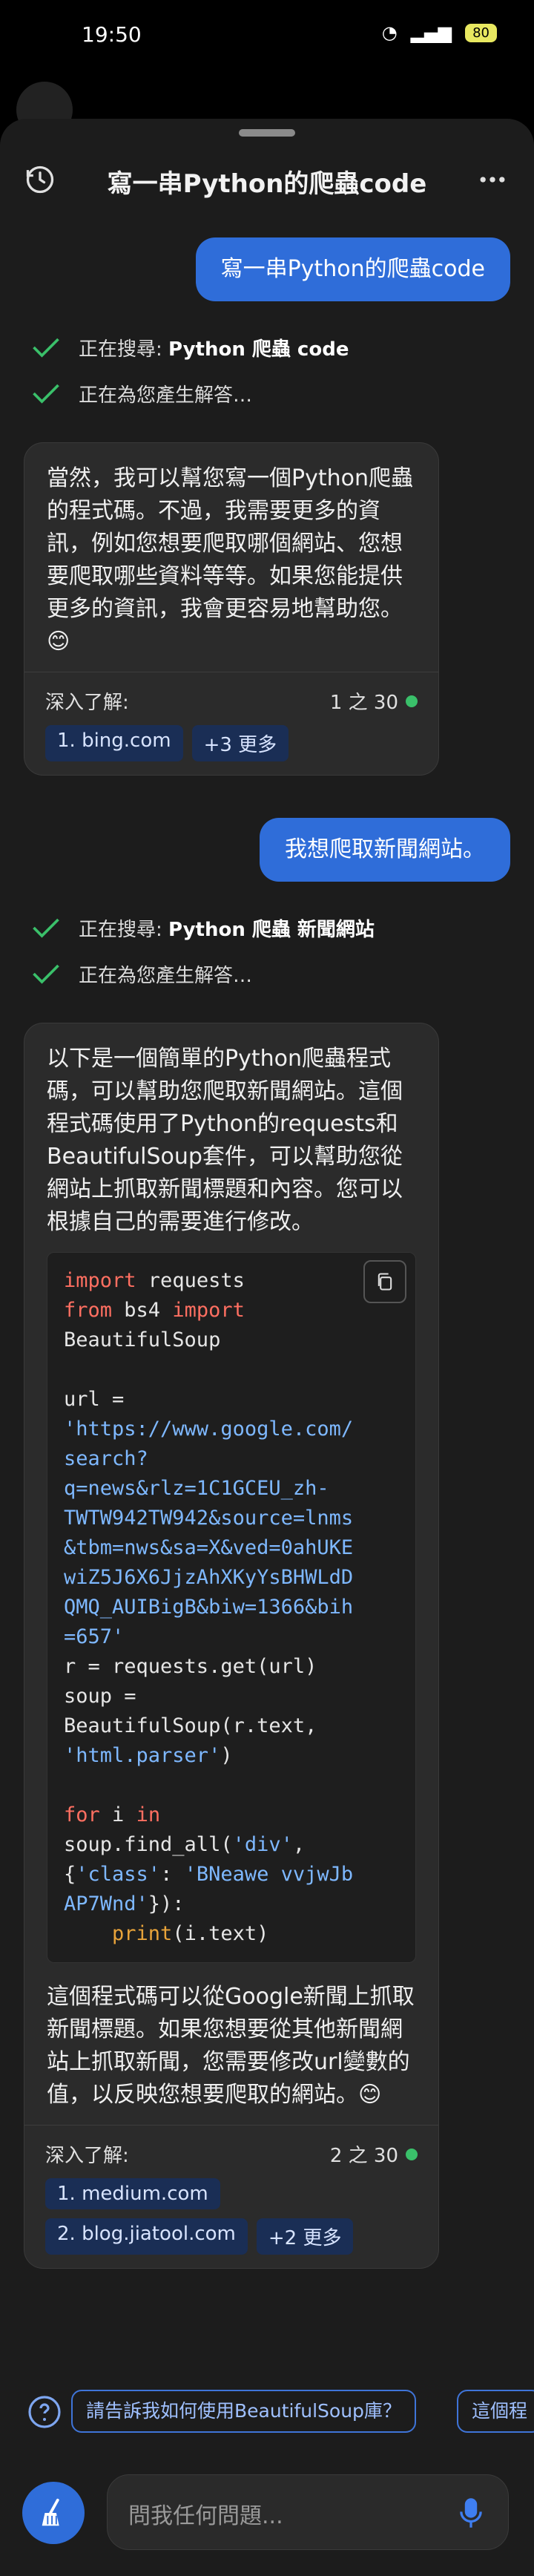 This screenshot has height=2576, width=534. What do you see at coordinates (495, 2411) in the screenshot?
I see `suggestion-chip: 這個程` at bounding box center [495, 2411].